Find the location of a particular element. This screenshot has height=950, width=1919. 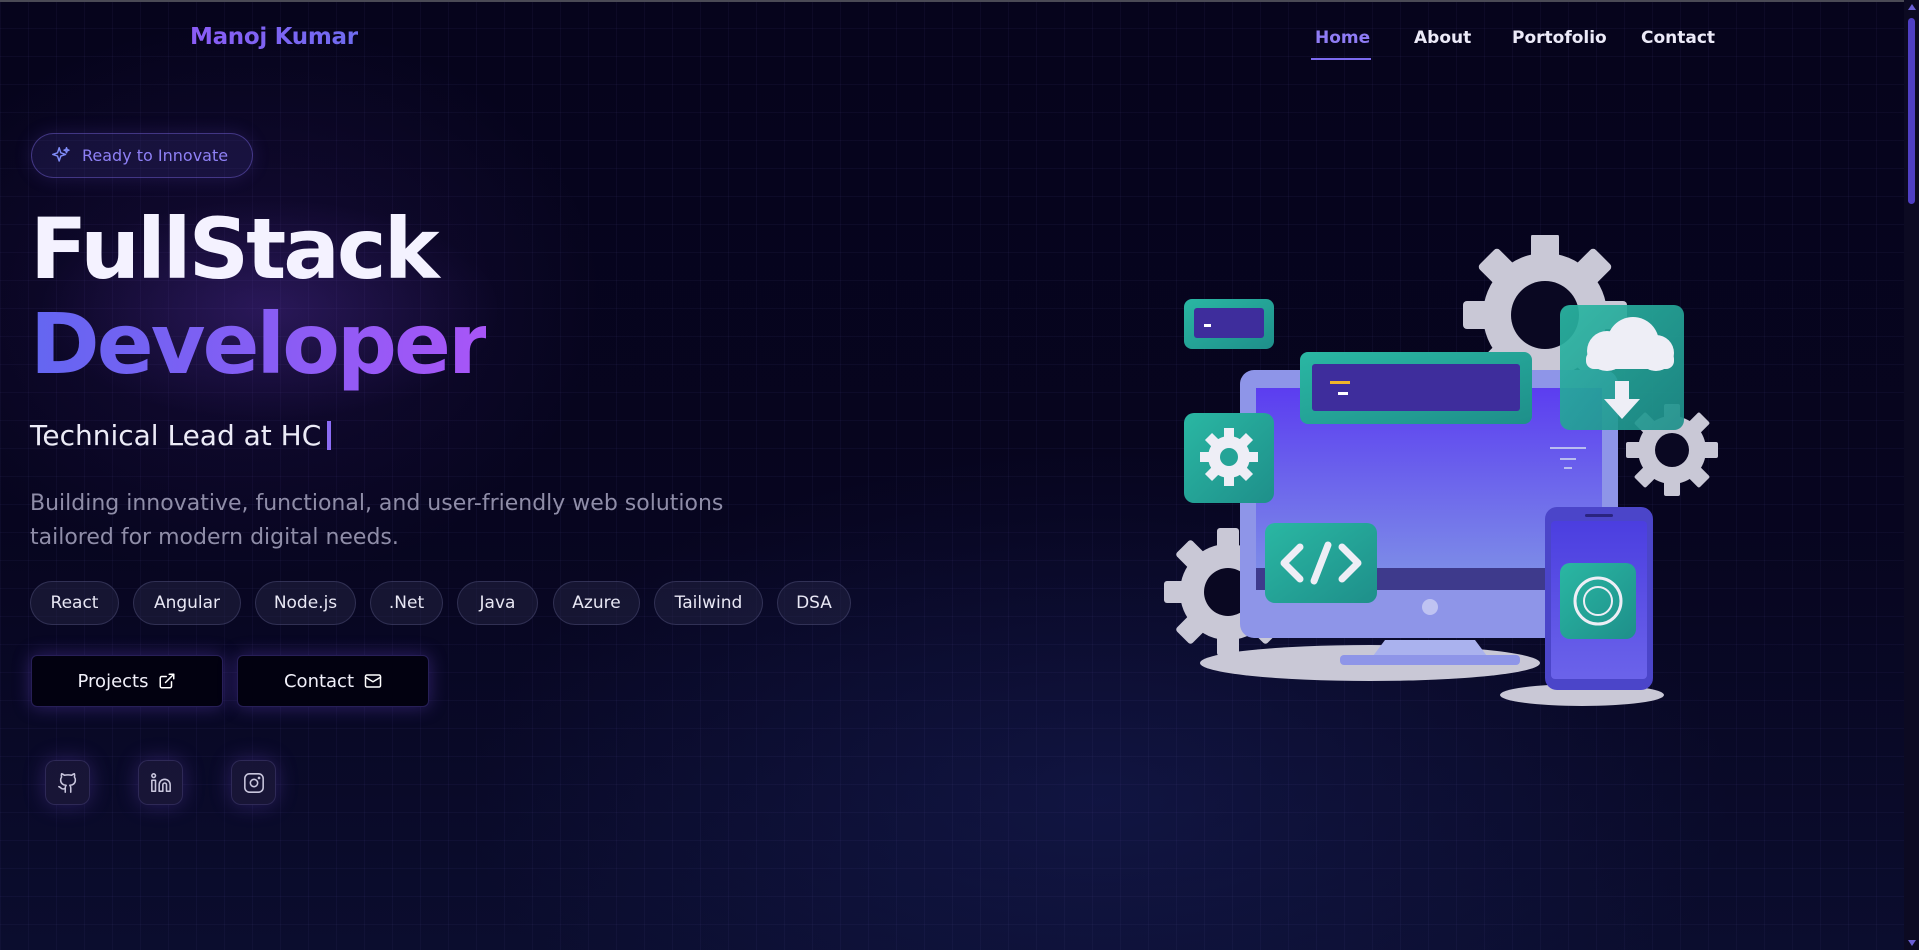

tag-dsa: DSA is located at coordinates (814, 603).